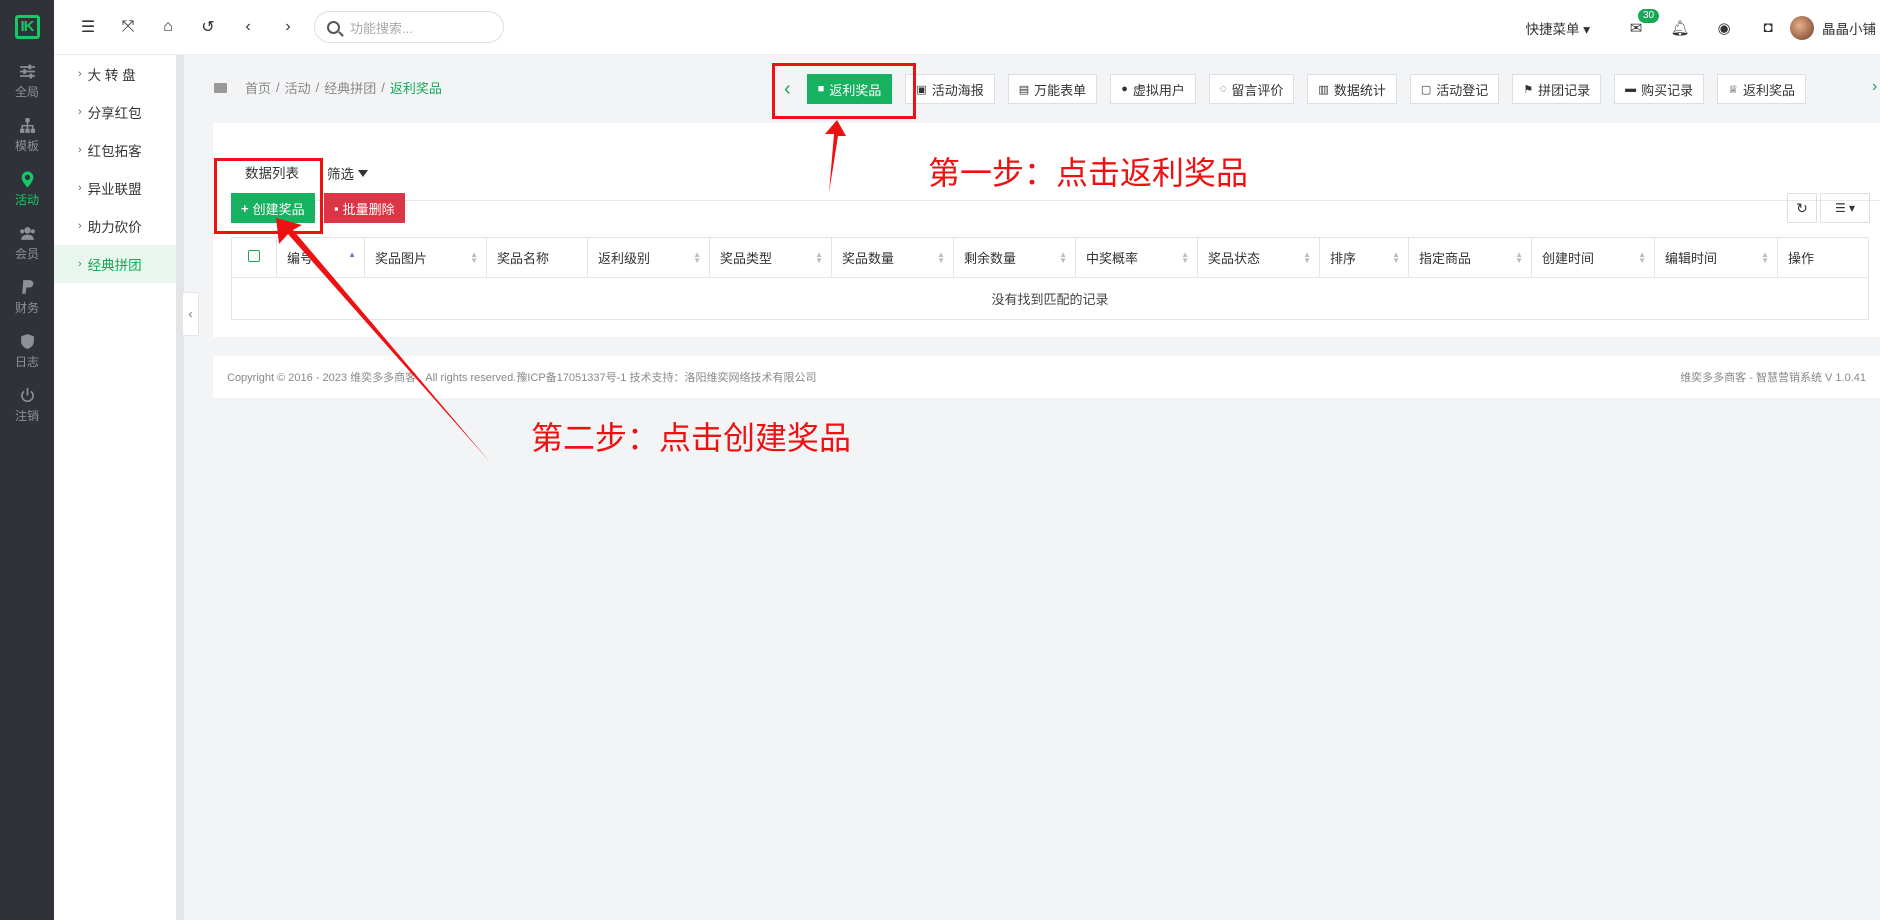 This screenshot has height=920, width=1880. I want to click on arrow-step2, so click(383, 340).